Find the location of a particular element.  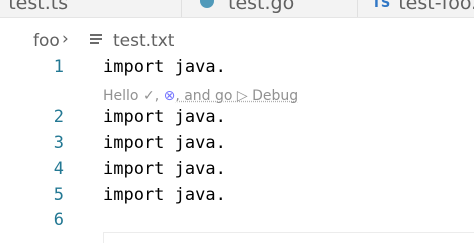

breadcrumb: foo › test.txt is located at coordinates (237, 41).